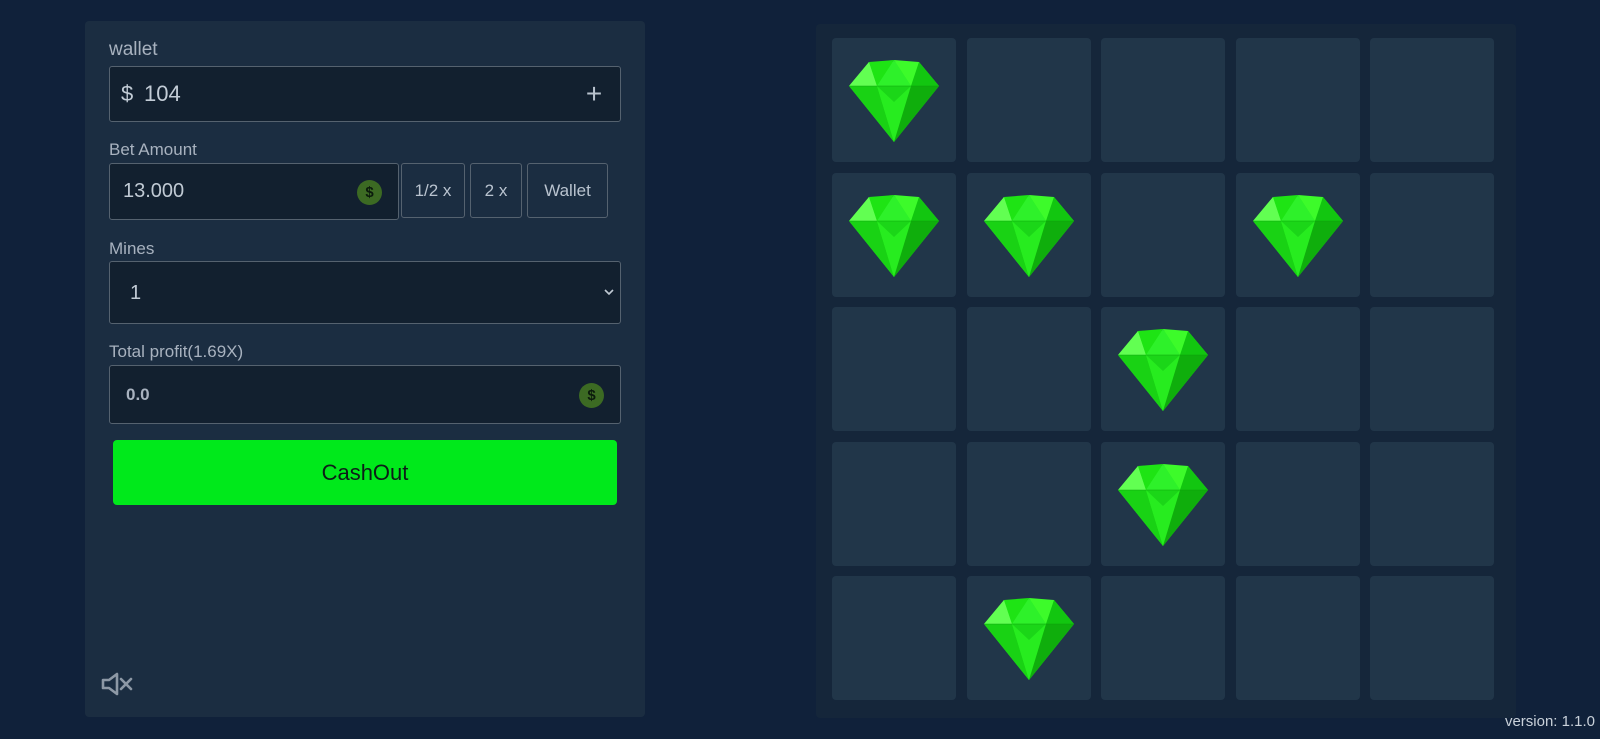 The image size is (1600, 739). What do you see at coordinates (136, 293) in the screenshot?
I see `mines-selected-value: 1` at bounding box center [136, 293].